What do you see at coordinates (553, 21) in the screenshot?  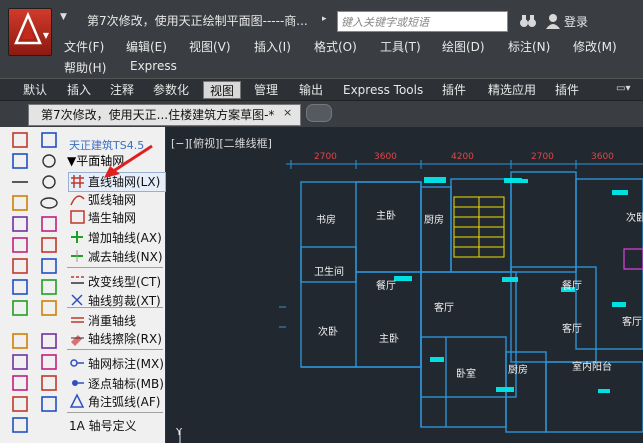 I see `user-icon` at bounding box center [553, 21].